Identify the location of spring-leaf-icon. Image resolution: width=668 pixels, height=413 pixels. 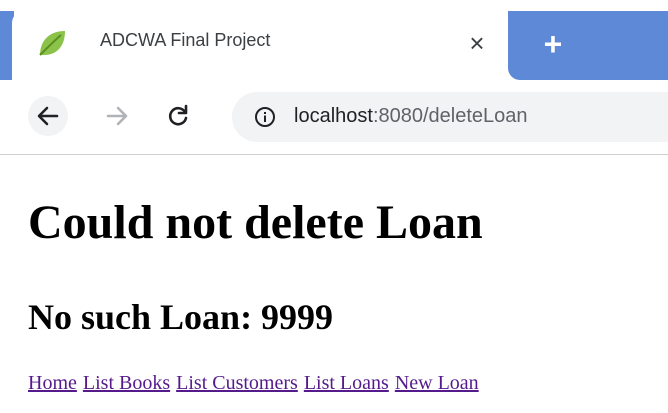
(52, 43).